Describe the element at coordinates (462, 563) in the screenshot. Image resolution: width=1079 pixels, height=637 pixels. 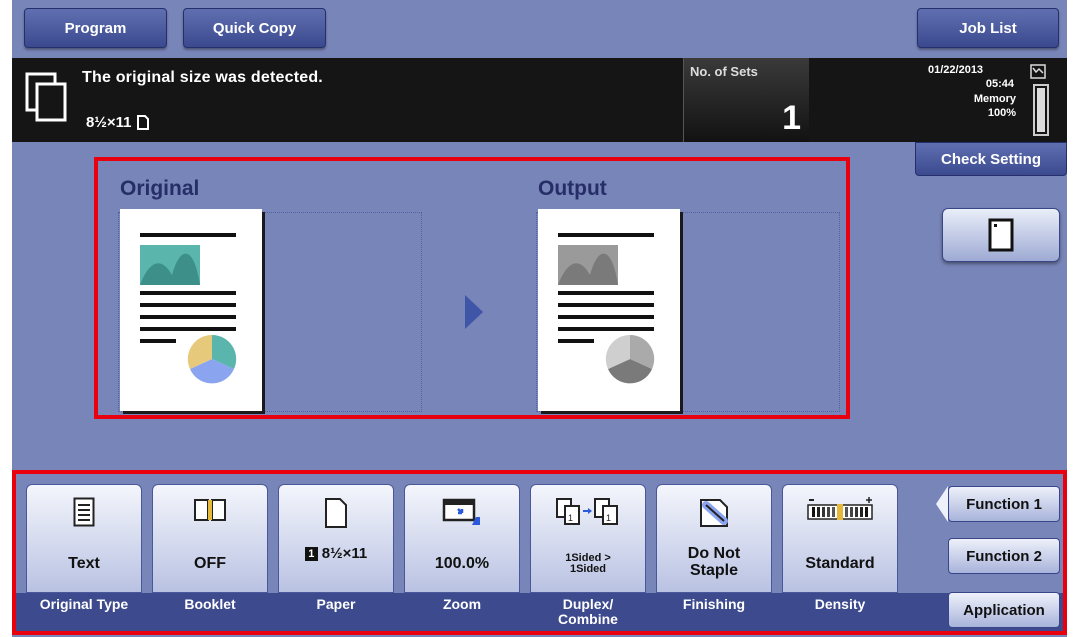
I see `zoom-value: 100.0%` at that location.